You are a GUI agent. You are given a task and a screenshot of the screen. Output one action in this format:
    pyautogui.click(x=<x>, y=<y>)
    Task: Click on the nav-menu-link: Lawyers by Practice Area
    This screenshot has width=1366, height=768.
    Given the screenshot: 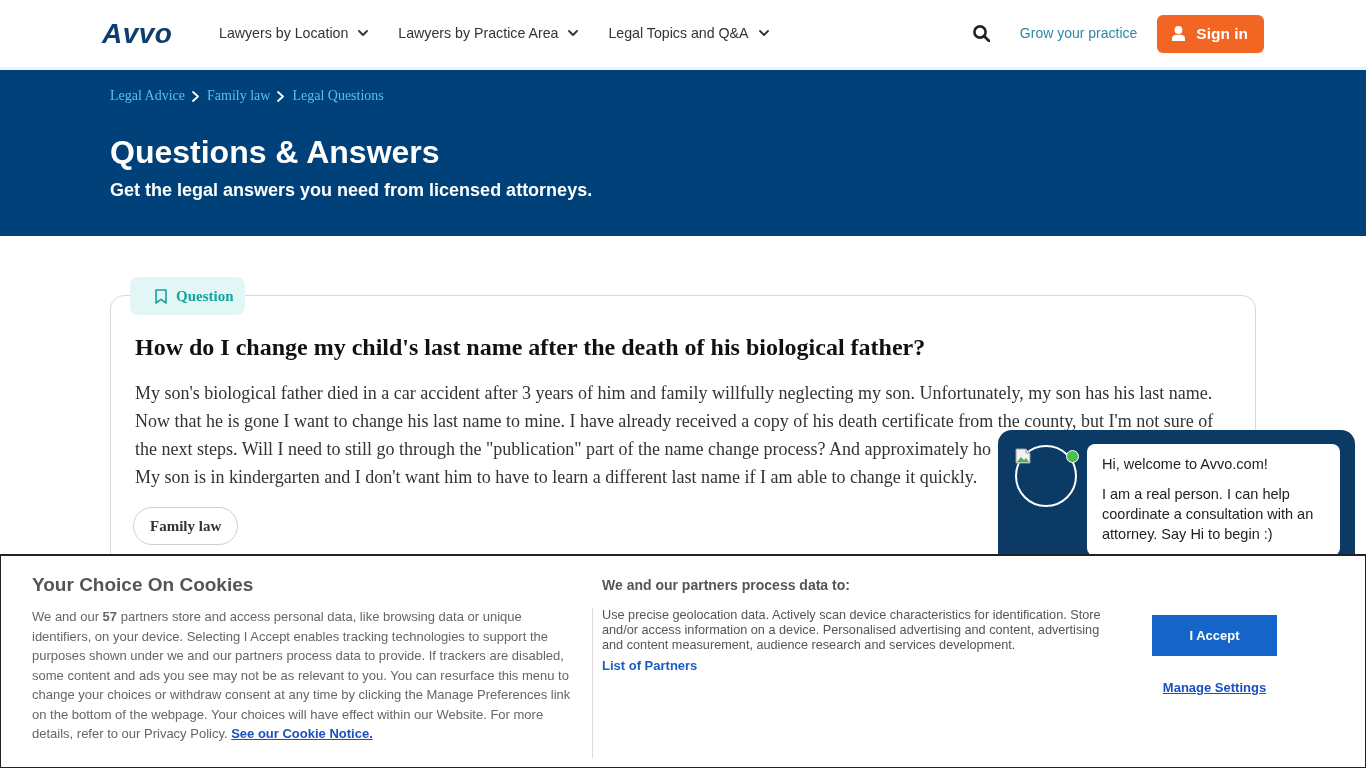 What is the action you would take?
    pyautogui.click(x=488, y=33)
    